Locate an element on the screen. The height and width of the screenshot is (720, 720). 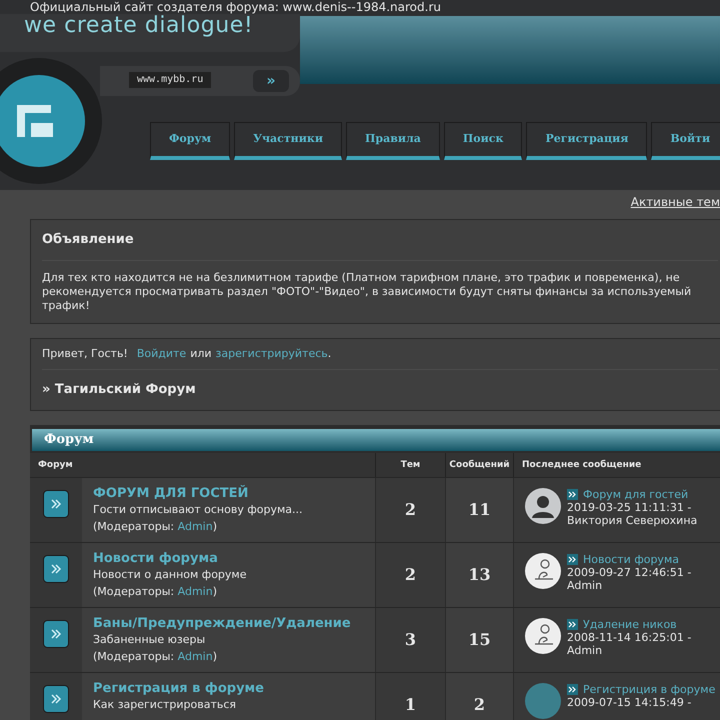
topics-count: 1 is located at coordinates (411, 696).